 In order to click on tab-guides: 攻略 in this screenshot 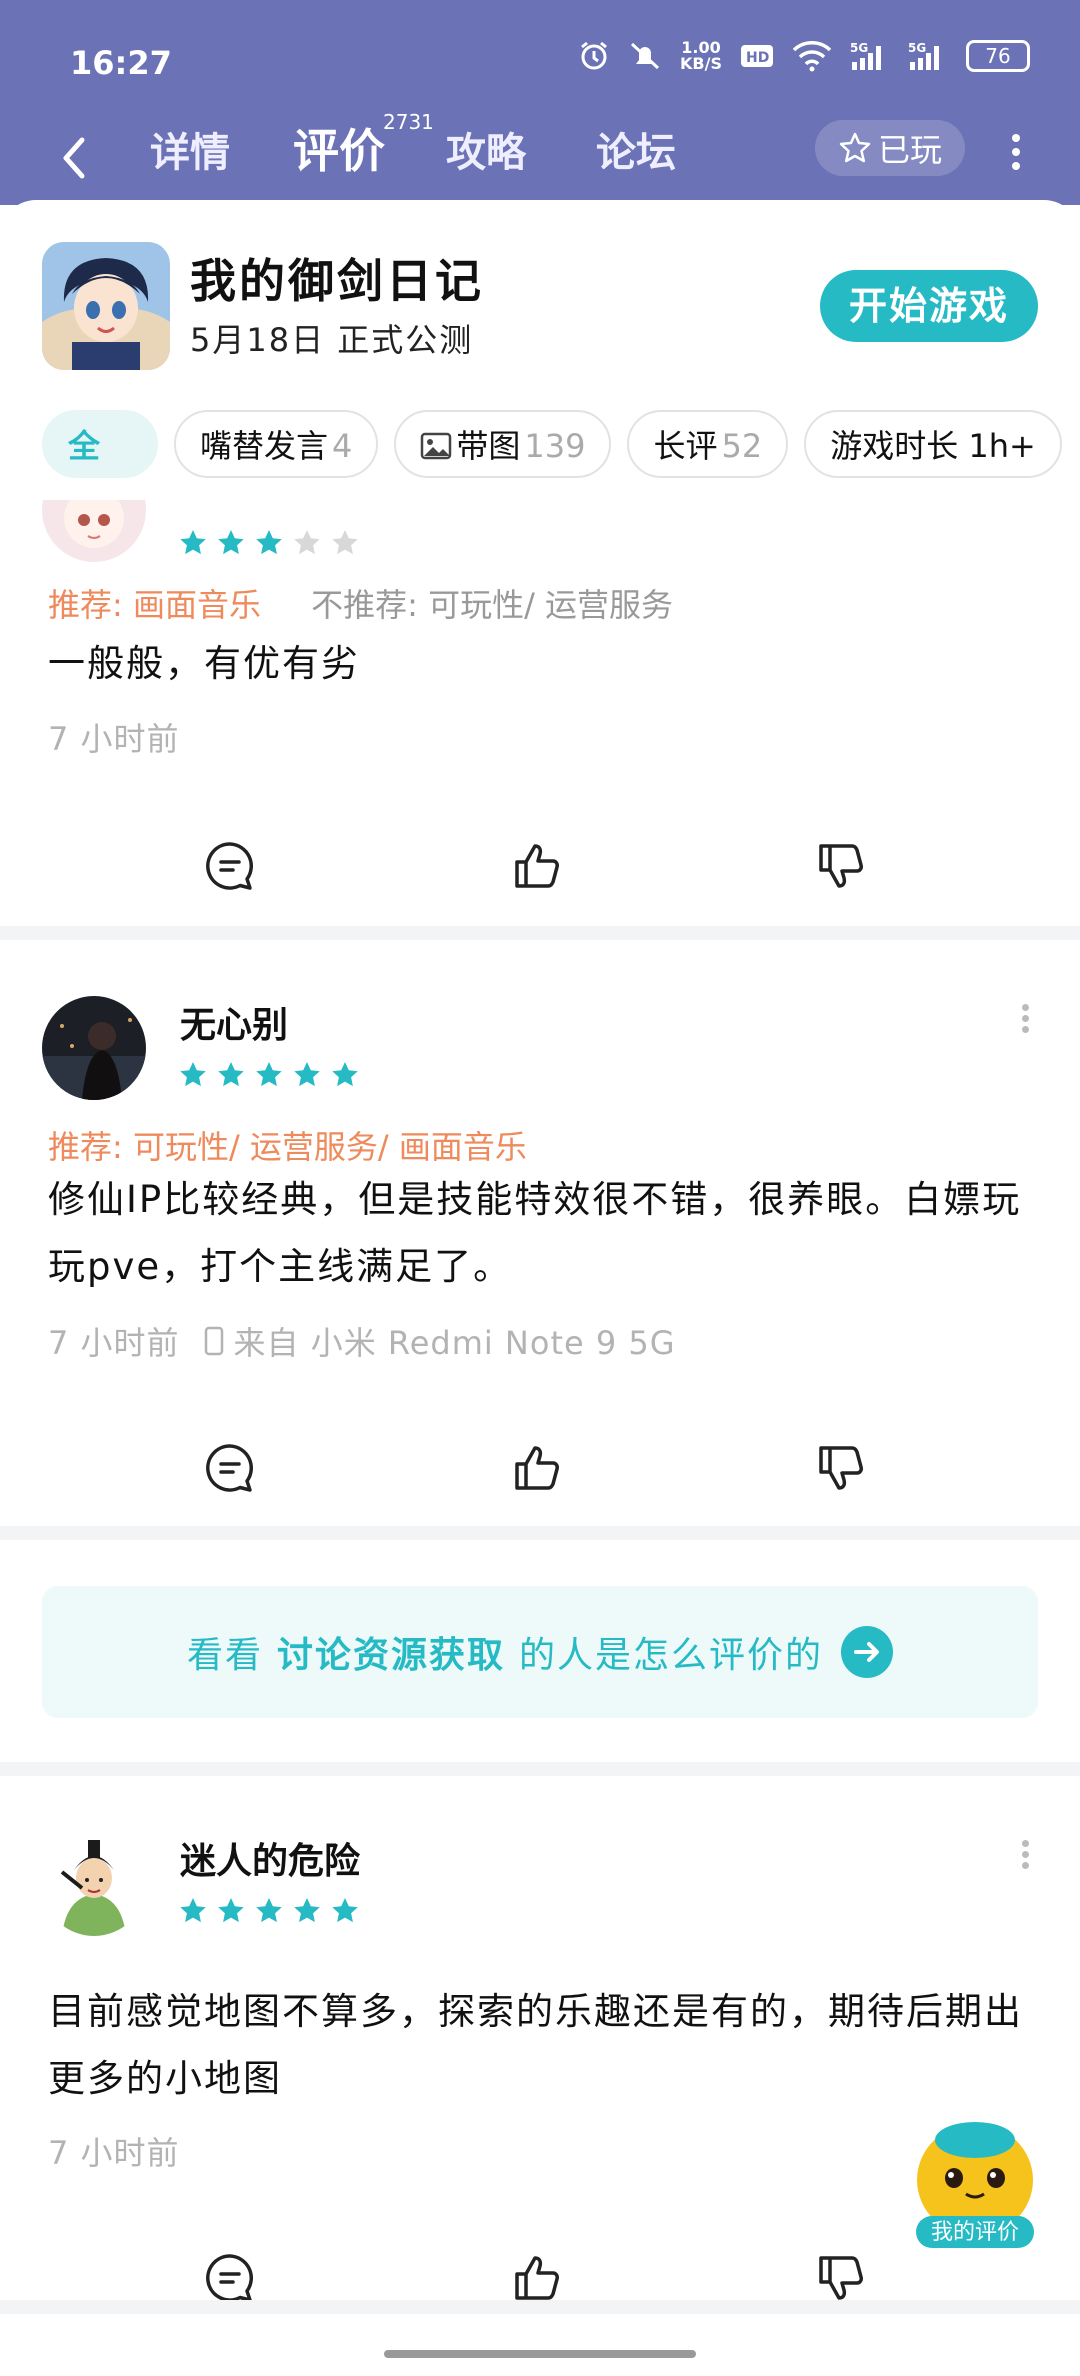, I will do `click(486, 149)`.